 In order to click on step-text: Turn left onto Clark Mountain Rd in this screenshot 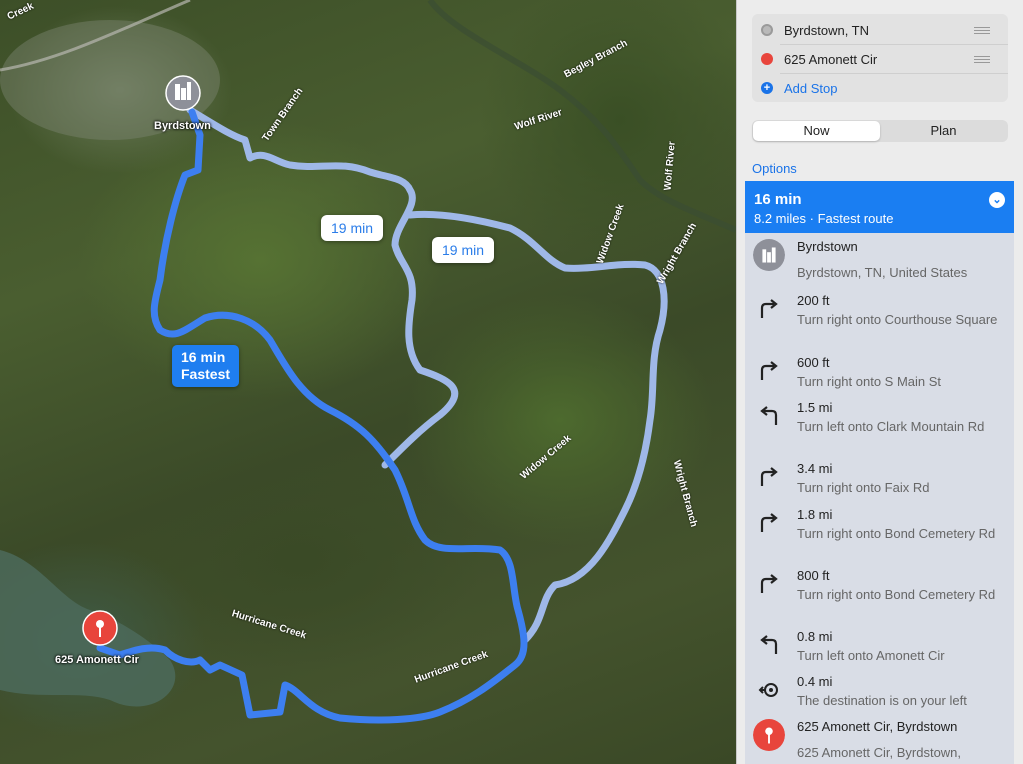, I will do `click(891, 426)`.